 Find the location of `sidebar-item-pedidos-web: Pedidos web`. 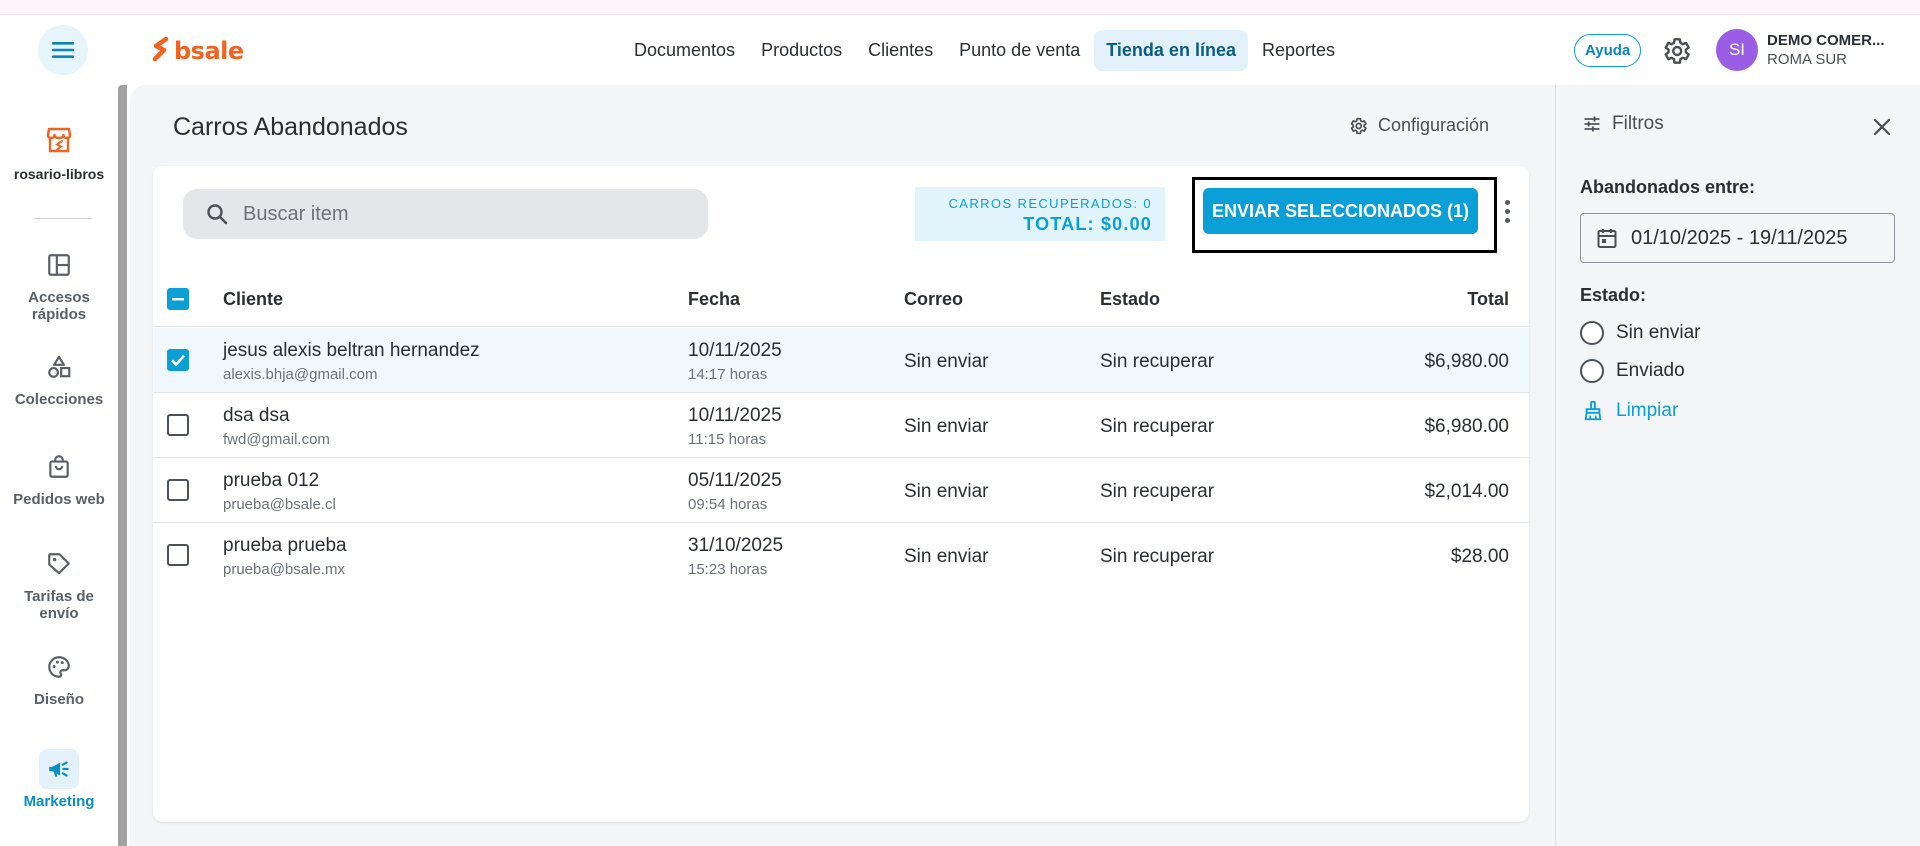

sidebar-item-pedidos-web: Pedidos web is located at coordinates (59, 477).